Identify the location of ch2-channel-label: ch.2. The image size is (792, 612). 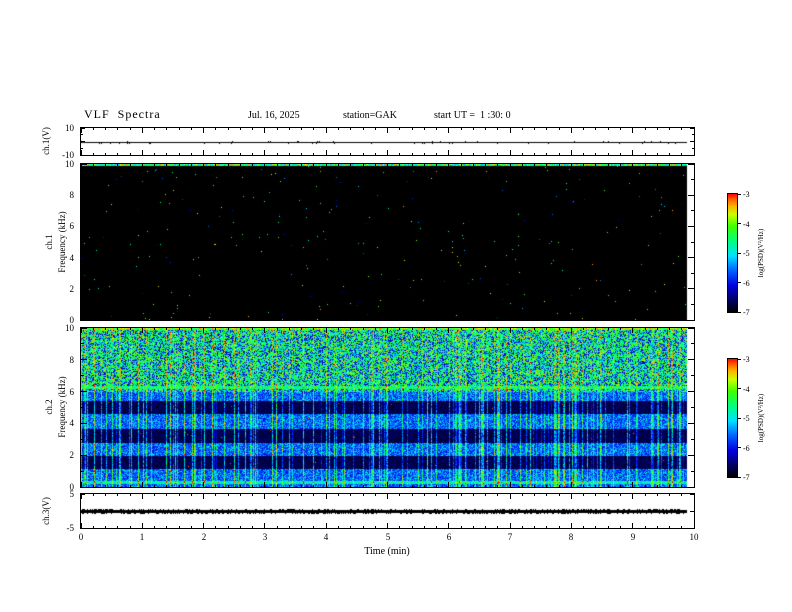
(49, 407).